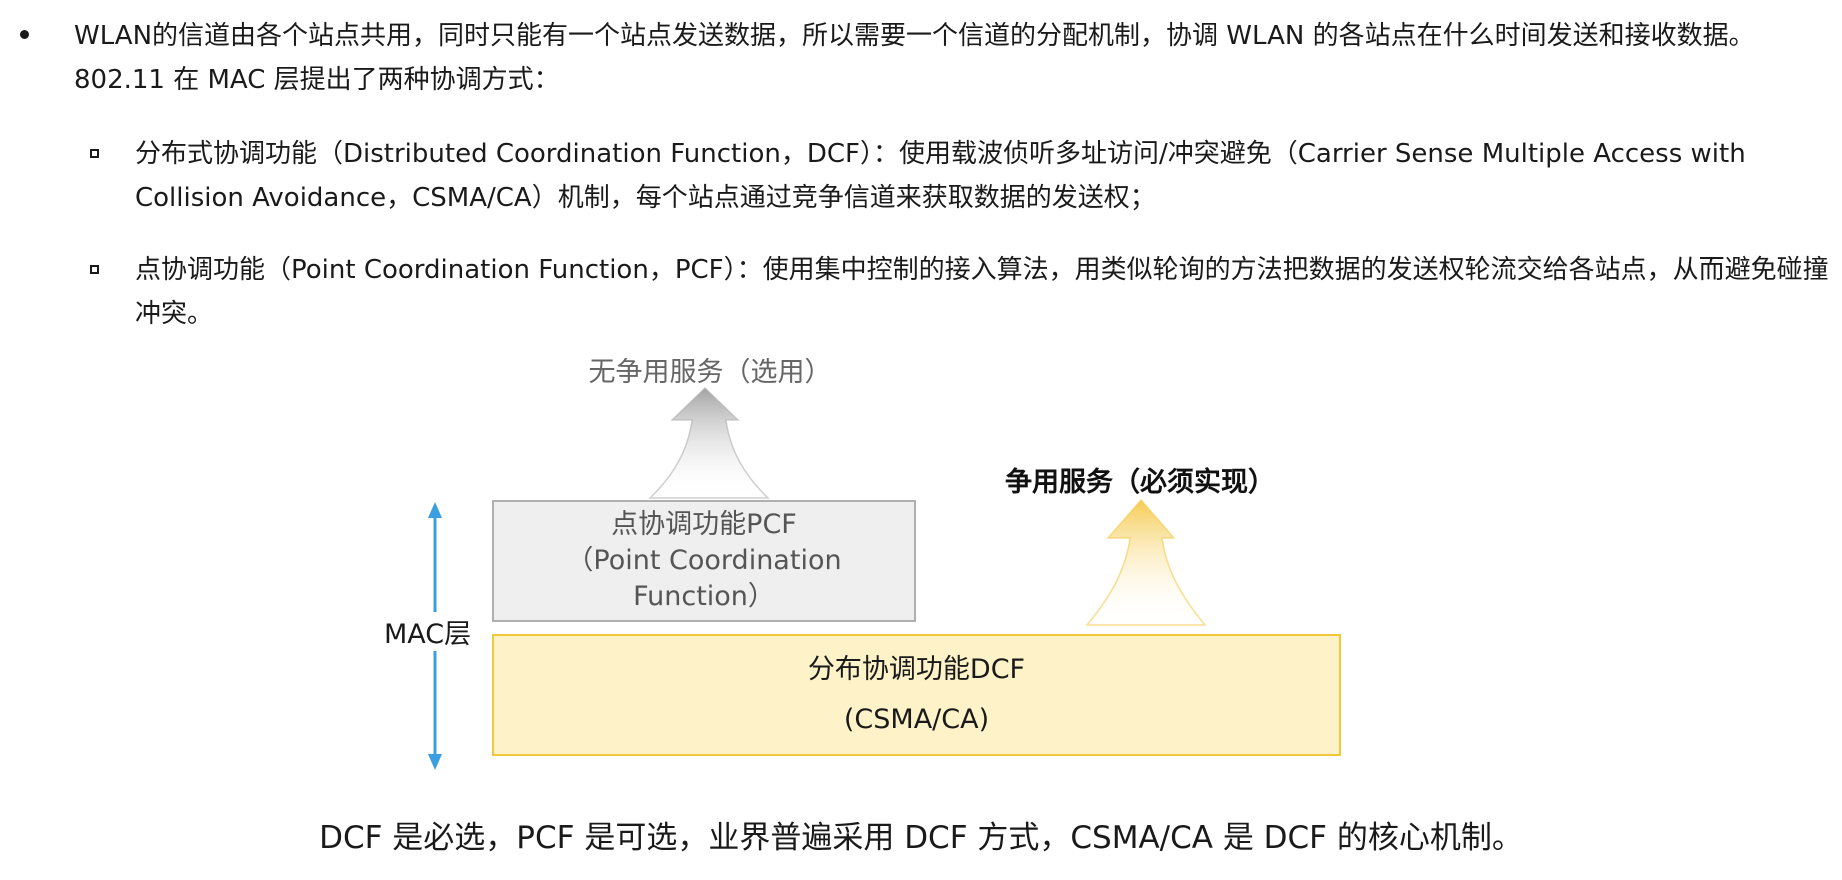 The image size is (1842, 880). What do you see at coordinates (428, 631) in the screenshot?
I see `mac-layer-label: MAC层` at bounding box center [428, 631].